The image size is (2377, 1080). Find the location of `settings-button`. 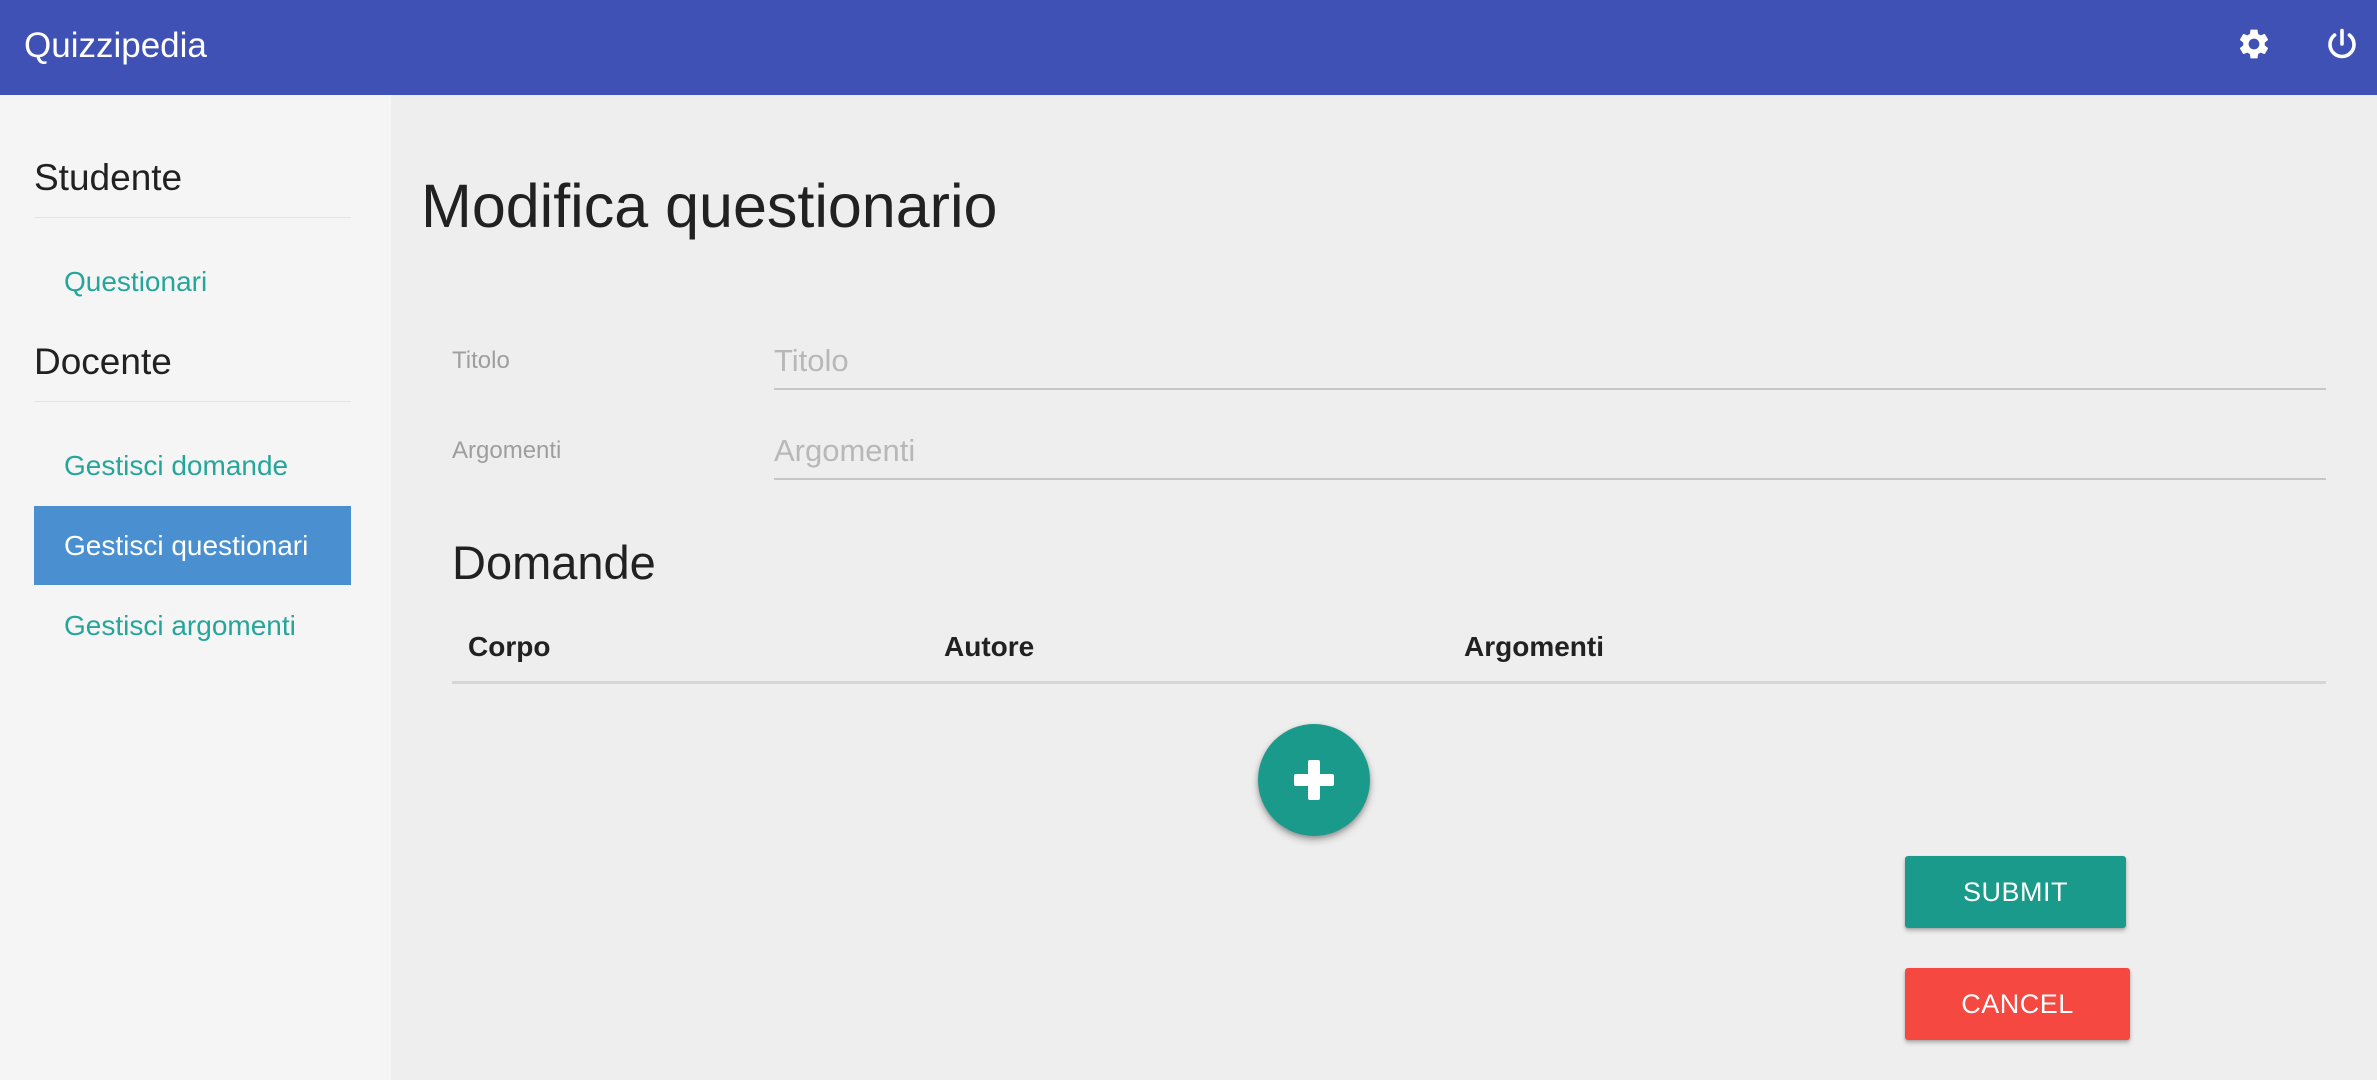

settings-button is located at coordinates (2254, 44).